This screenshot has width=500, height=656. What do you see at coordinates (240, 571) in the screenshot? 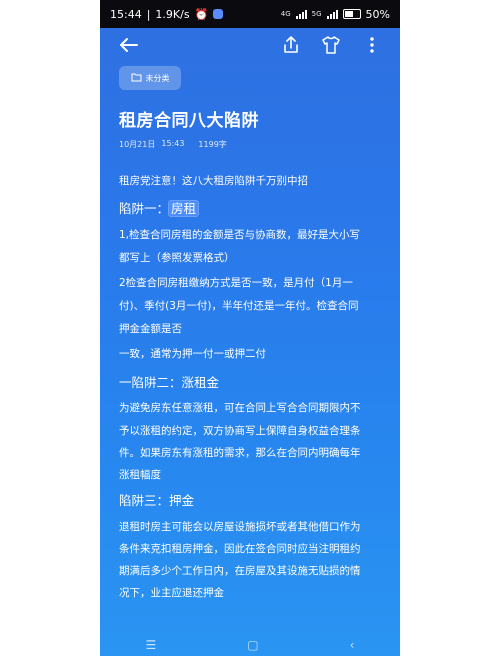
I see `paragraph-line: 期满后多少个工作日内，在房屋及其设施无贴损的情` at bounding box center [240, 571].